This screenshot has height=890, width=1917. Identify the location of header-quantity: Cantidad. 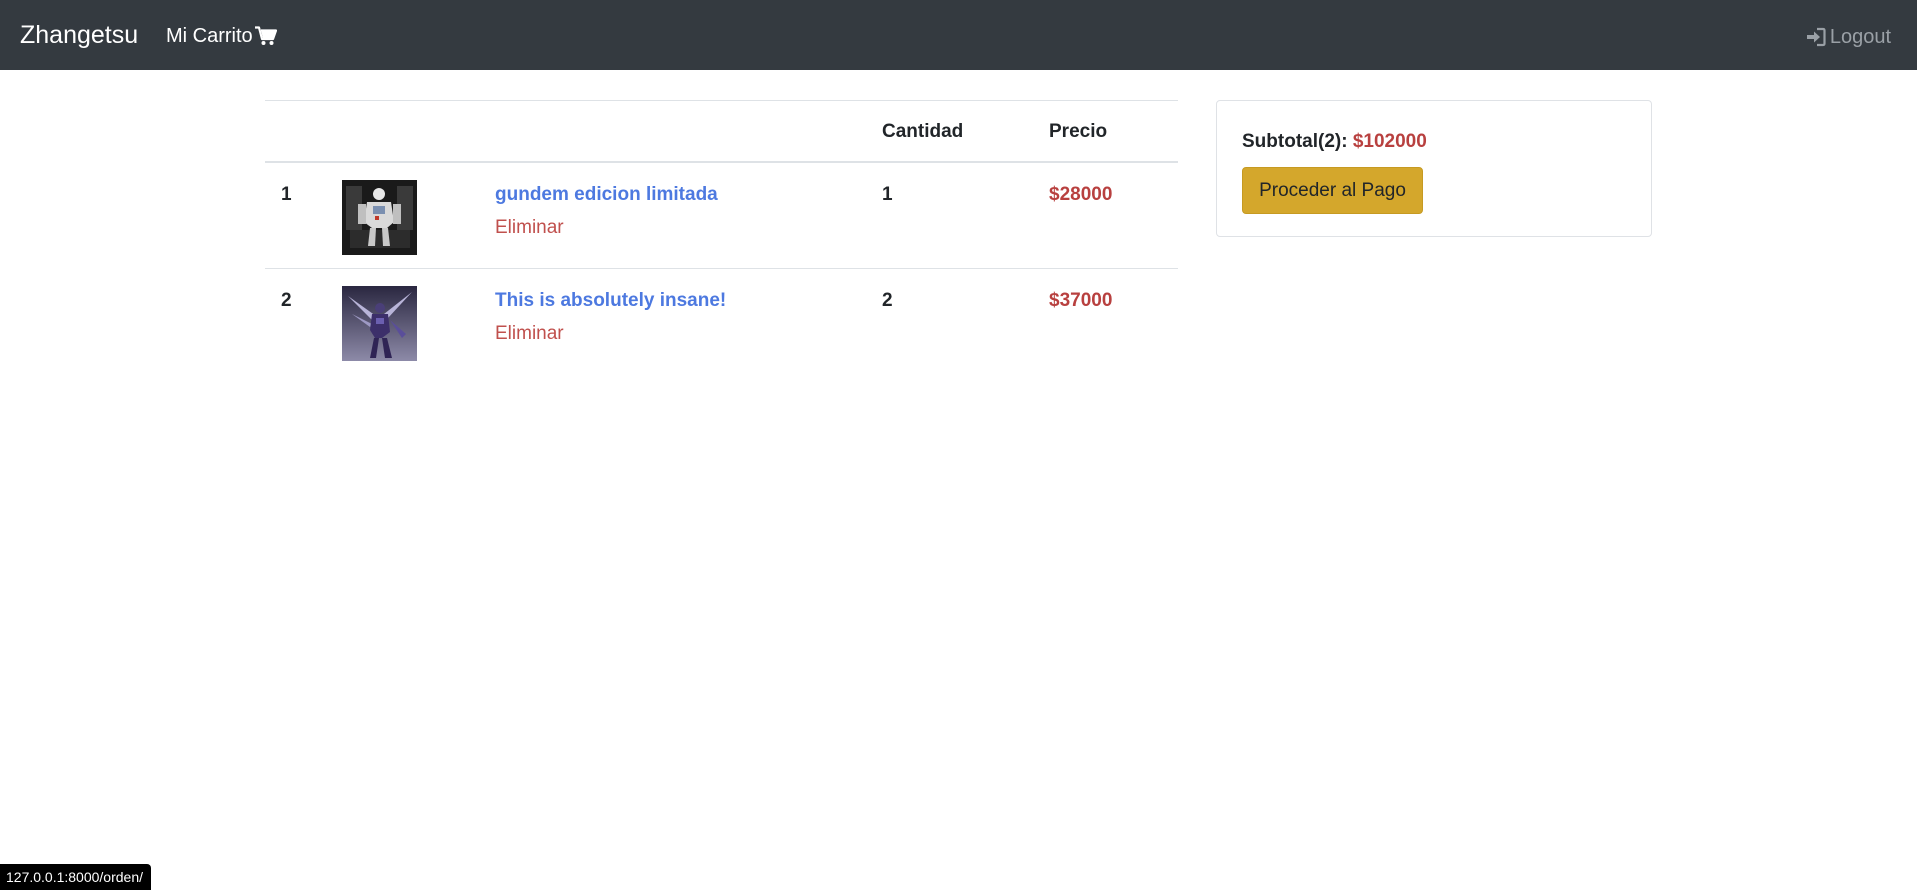
(923, 131).